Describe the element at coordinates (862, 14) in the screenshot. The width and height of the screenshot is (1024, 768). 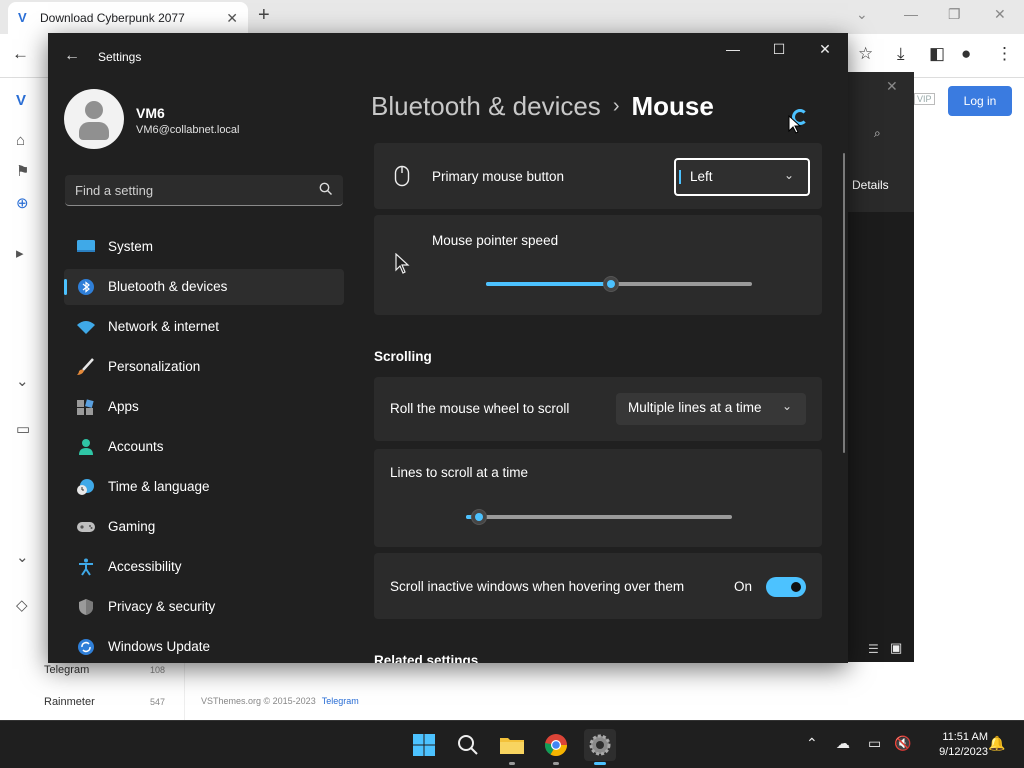
I see `tab-search-icon: ⌄` at that location.